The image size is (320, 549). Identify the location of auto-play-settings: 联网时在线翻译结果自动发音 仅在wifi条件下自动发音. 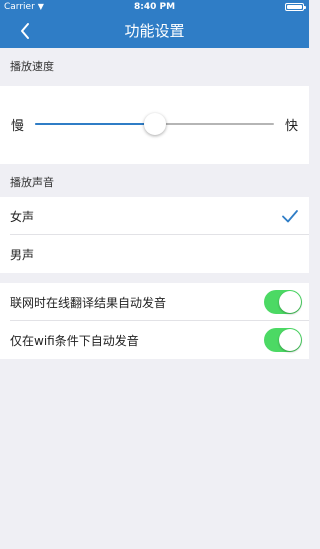
(154, 321).